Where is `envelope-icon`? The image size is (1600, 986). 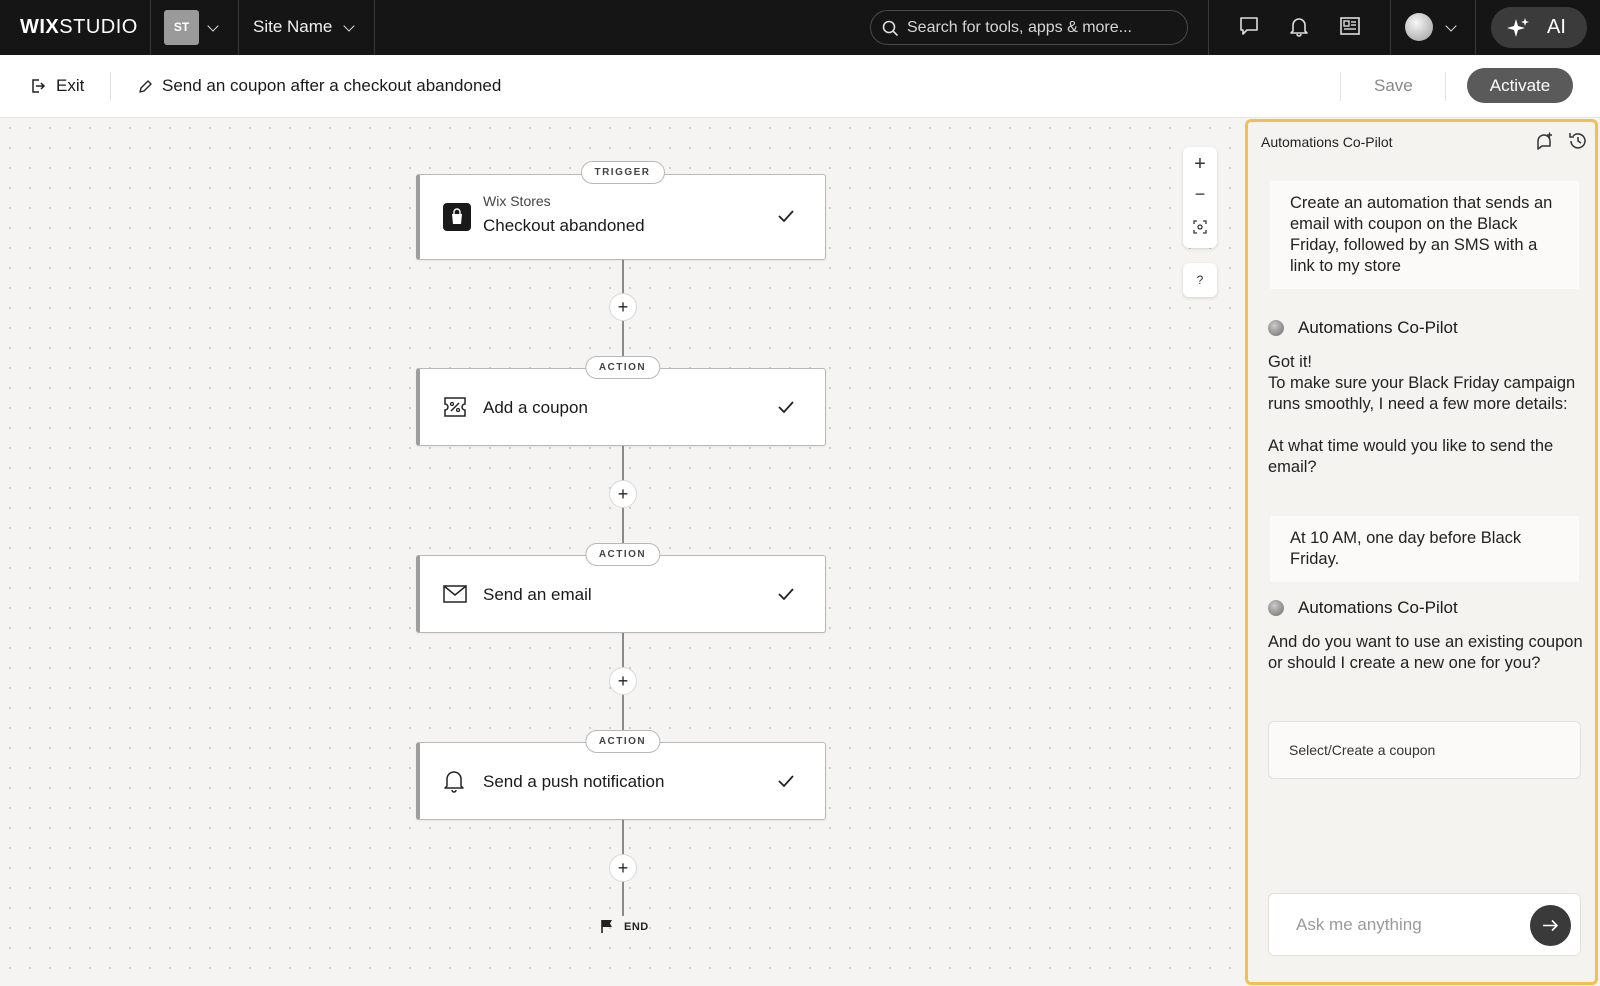 envelope-icon is located at coordinates (455, 594).